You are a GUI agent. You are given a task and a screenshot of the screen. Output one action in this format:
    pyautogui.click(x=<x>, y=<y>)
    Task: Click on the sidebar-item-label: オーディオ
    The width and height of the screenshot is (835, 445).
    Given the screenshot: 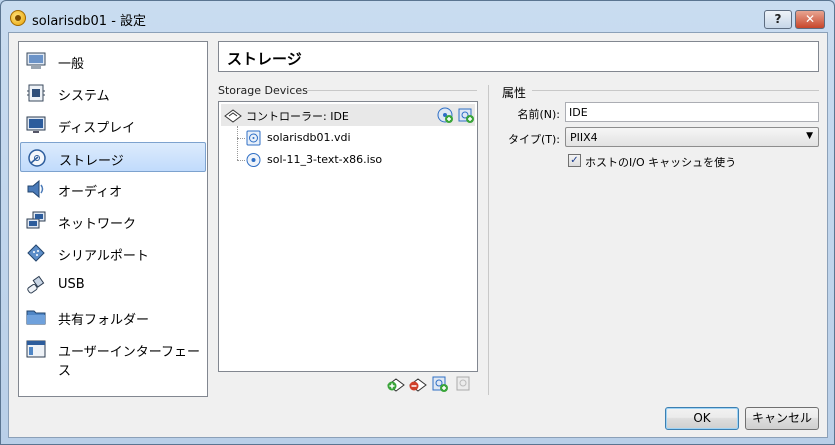 What is the action you would take?
    pyautogui.click(x=90, y=192)
    